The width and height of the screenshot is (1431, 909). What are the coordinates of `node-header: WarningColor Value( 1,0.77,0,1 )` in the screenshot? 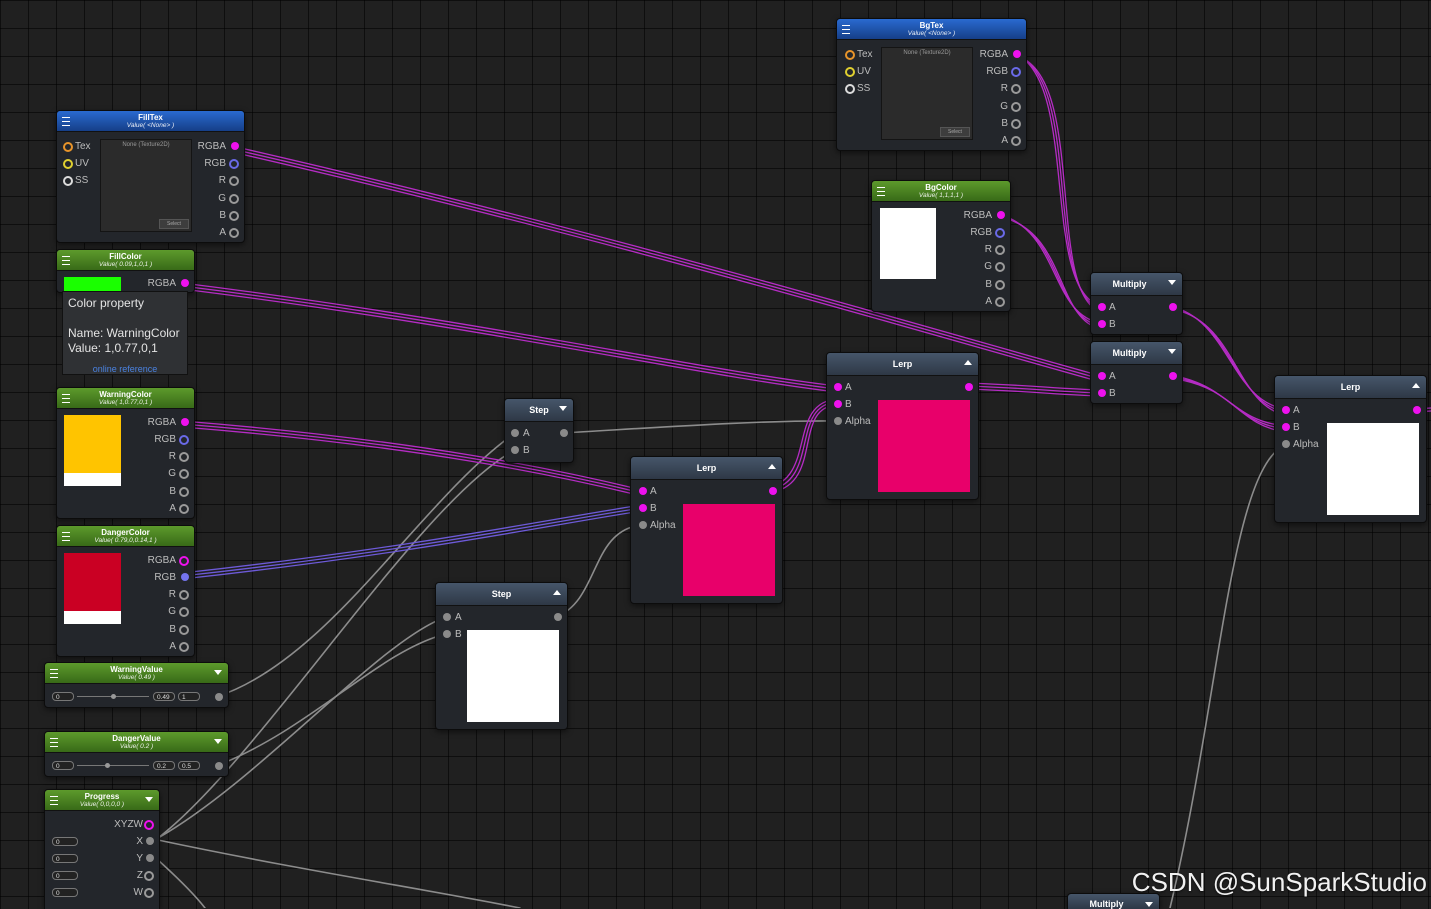 It's located at (125, 398).